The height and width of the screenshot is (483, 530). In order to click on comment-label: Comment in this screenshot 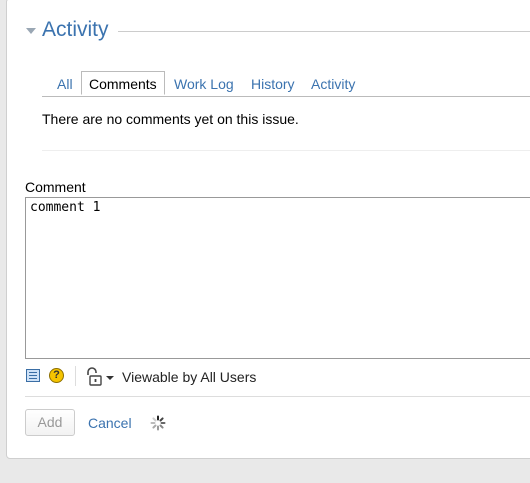, I will do `click(55, 187)`.